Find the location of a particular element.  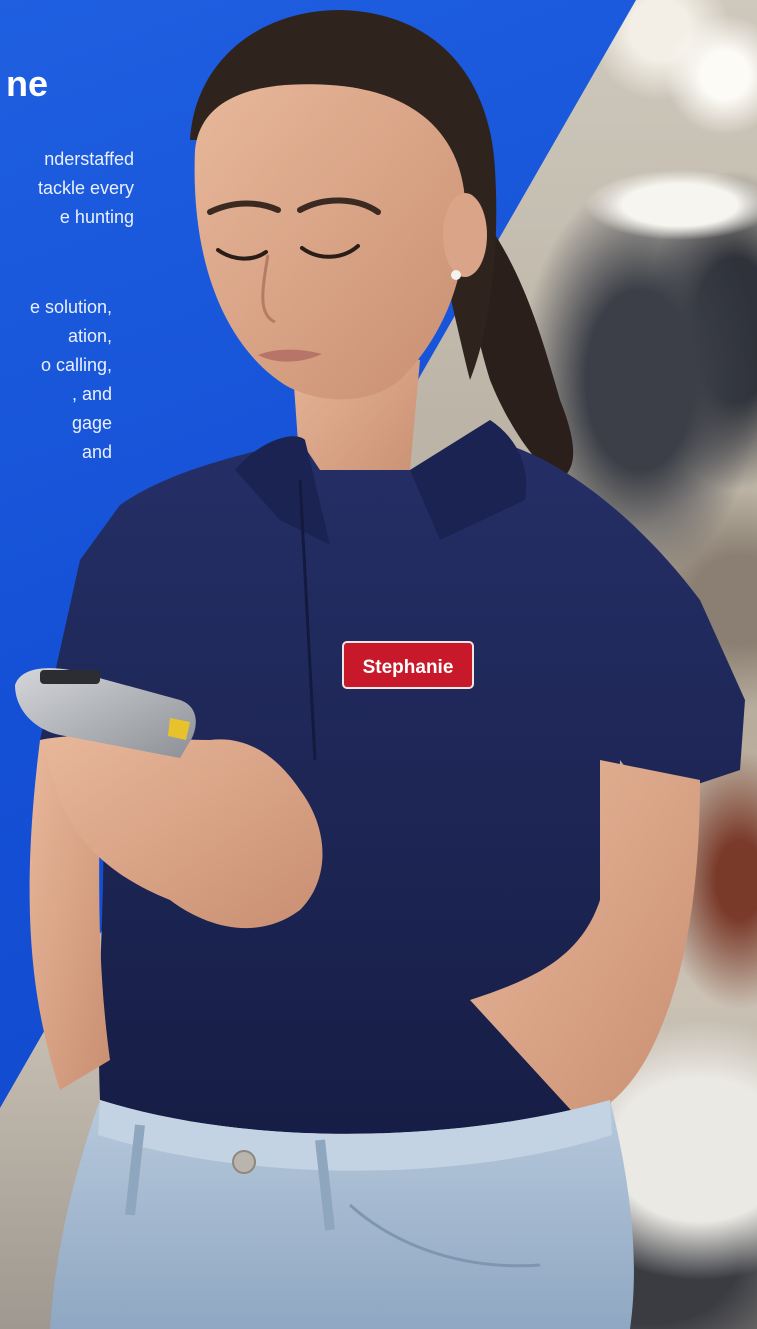

name-tag: Stephanie is located at coordinates (408, 665).